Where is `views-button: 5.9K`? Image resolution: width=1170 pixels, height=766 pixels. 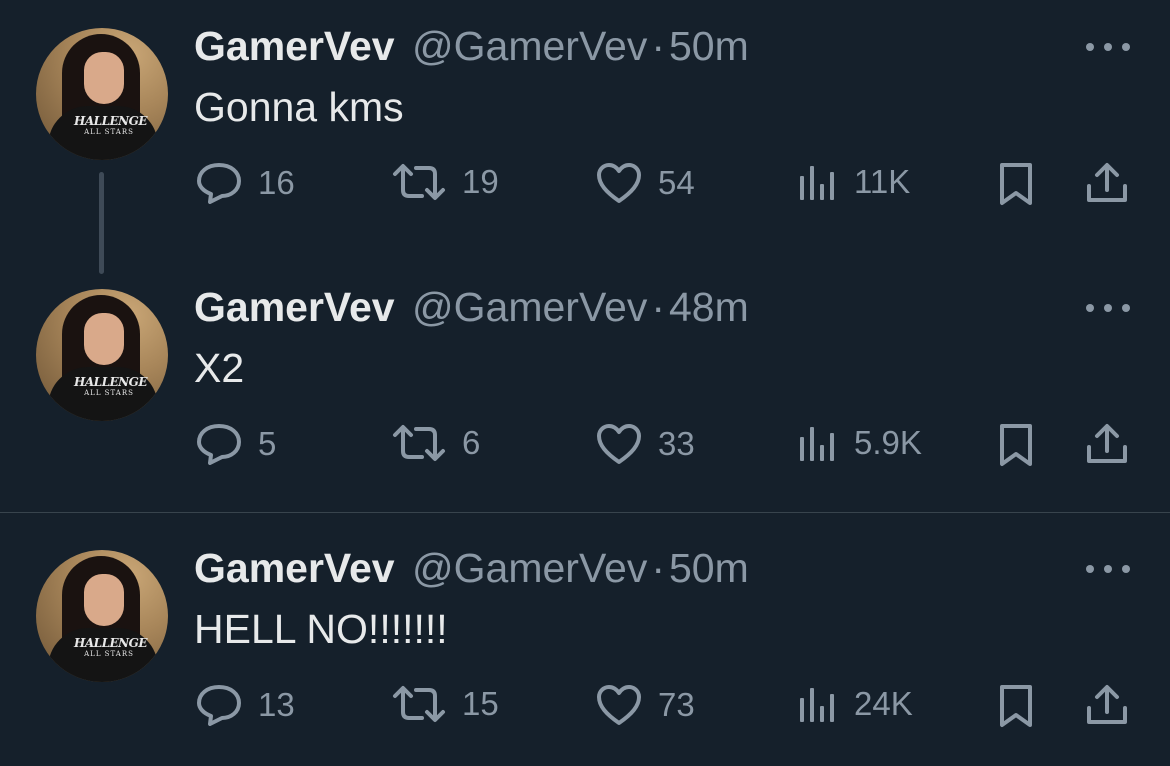
views-button: 5.9K is located at coordinates (860, 443).